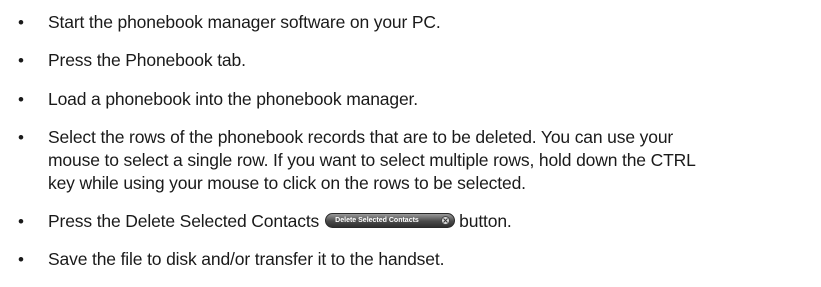 The image size is (821, 287). What do you see at coordinates (446, 220) in the screenshot?
I see `close-x-icon` at bounding box center [446, 220].